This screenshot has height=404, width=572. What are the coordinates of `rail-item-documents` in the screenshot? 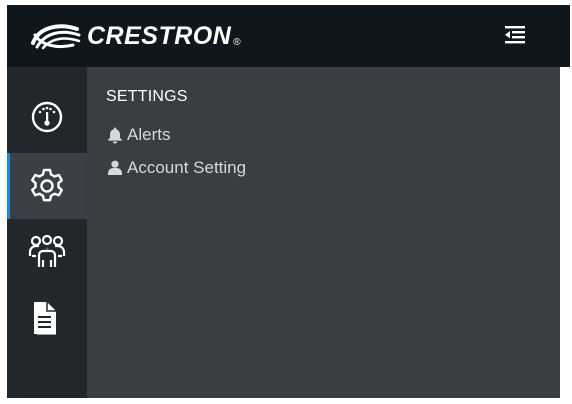 It's located at (47, 318).